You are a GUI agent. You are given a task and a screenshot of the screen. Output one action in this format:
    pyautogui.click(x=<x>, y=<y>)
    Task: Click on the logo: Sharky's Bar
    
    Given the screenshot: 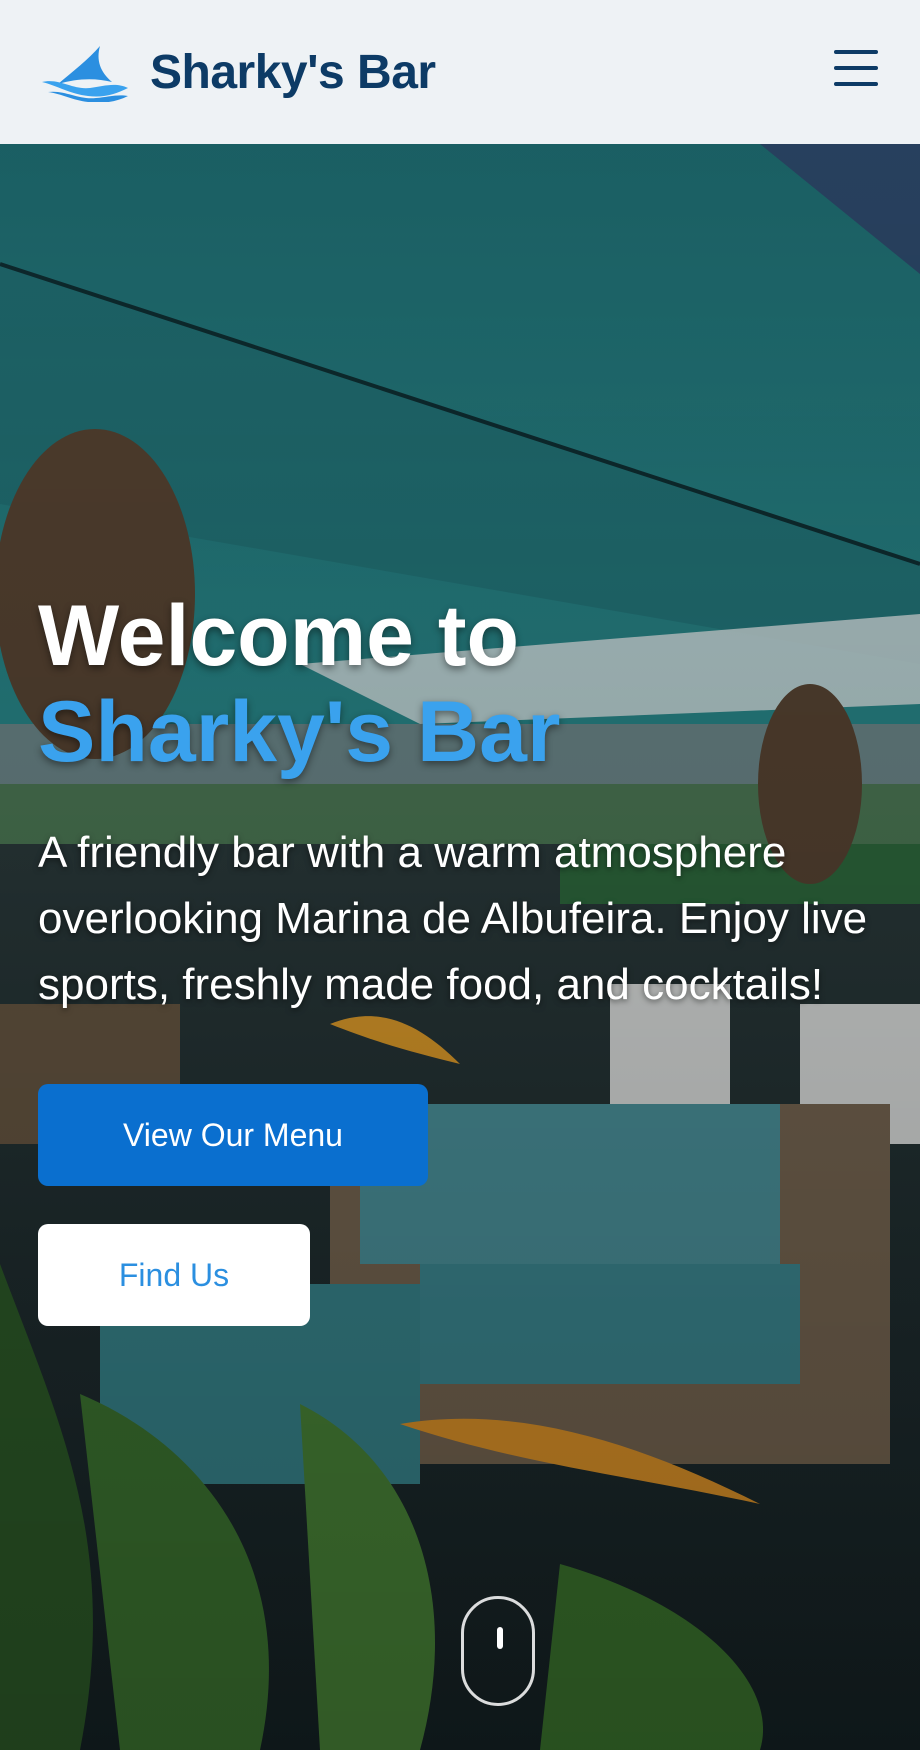 What is the action you would take?
    pyautogui.click(x=237, y=72)
    